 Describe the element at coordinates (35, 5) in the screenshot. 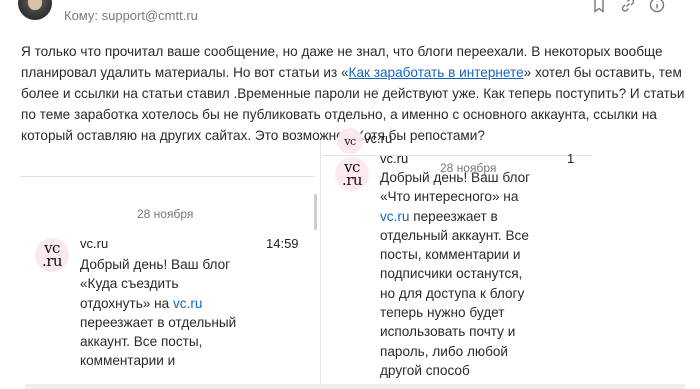

I see `avatar-face` at that location.